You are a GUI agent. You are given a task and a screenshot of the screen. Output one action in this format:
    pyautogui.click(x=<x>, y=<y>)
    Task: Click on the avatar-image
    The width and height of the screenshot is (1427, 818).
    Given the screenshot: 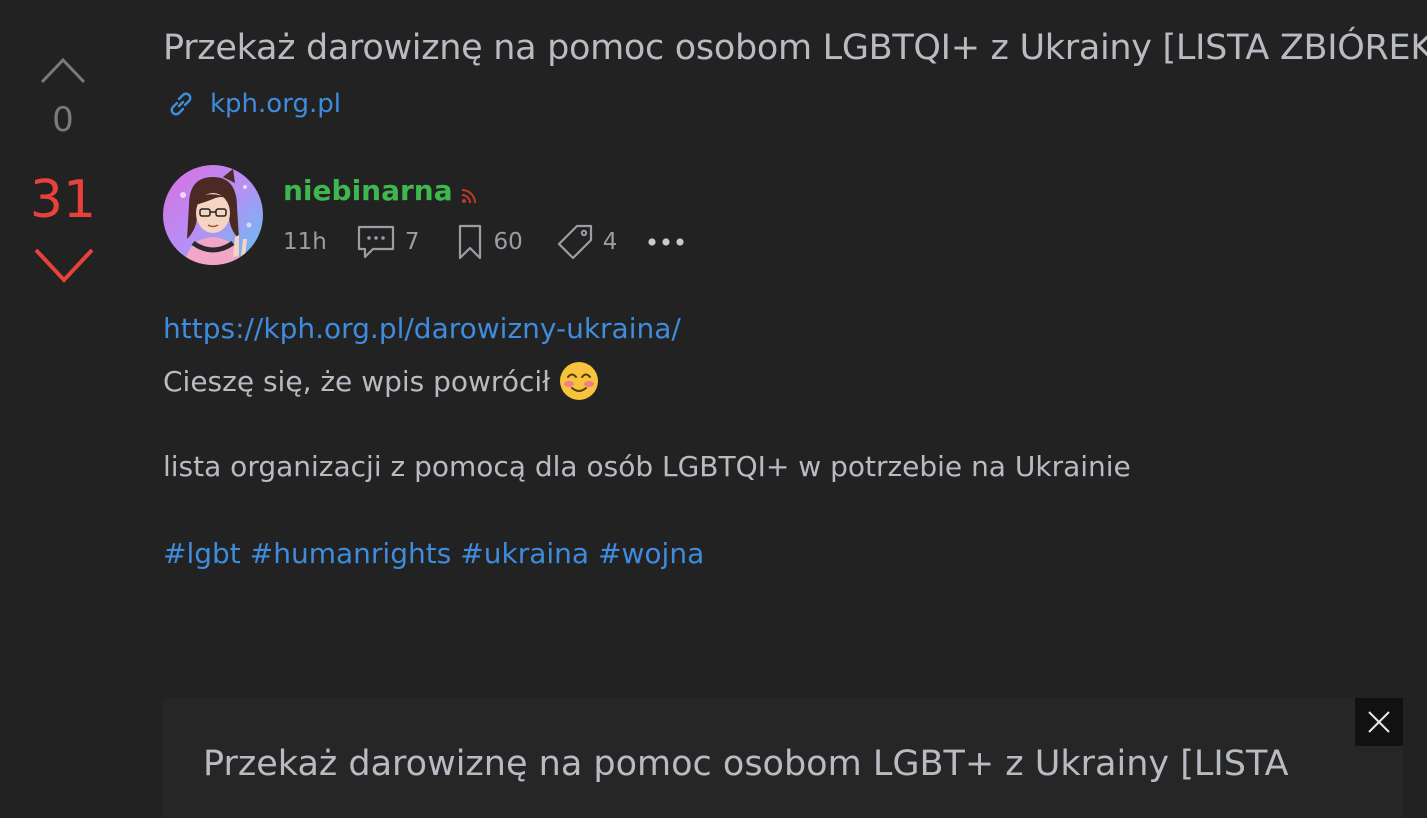 What is the action you would take?
    pyautogui.click(x=213, y=215)
    